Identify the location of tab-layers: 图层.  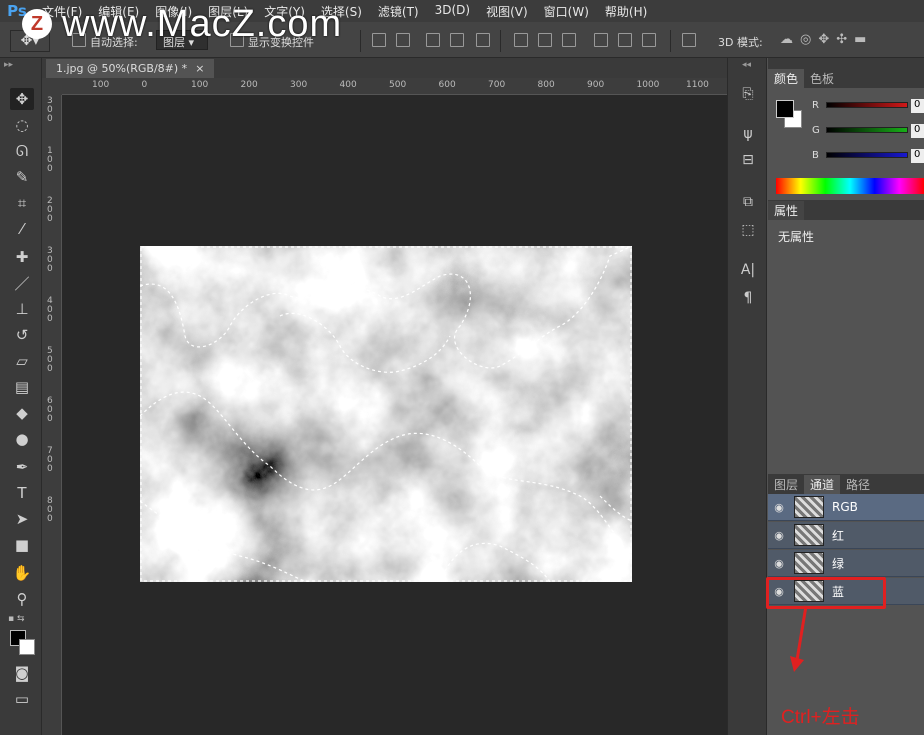
(786, 484).